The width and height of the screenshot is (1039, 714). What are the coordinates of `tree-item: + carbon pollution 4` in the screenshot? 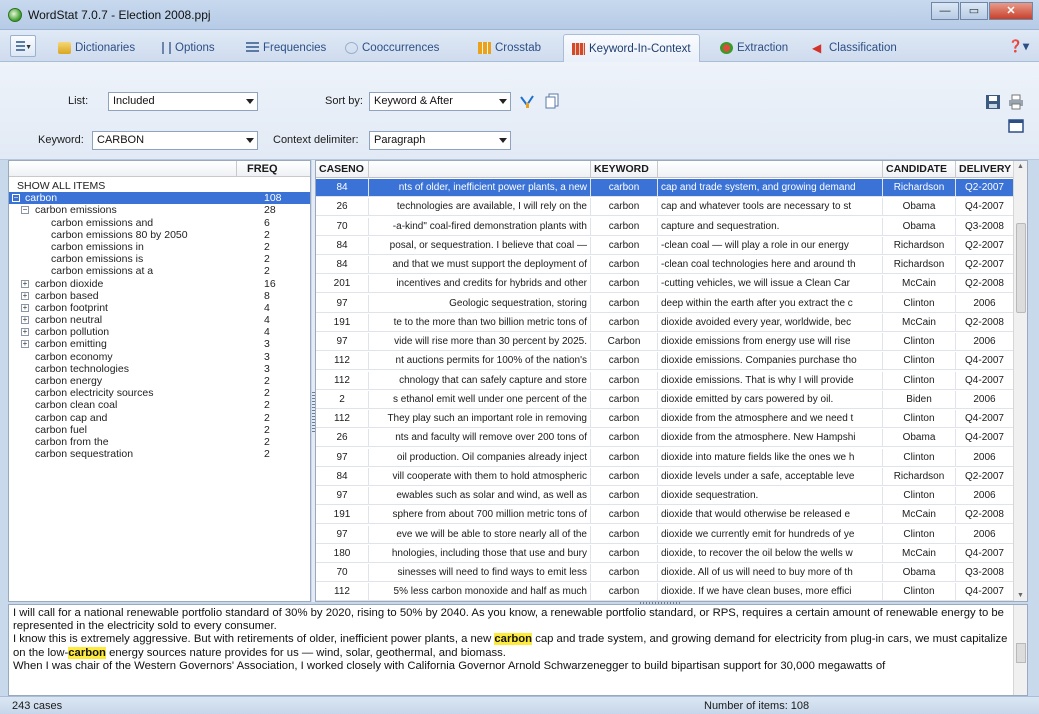 It's located at (159, 332).